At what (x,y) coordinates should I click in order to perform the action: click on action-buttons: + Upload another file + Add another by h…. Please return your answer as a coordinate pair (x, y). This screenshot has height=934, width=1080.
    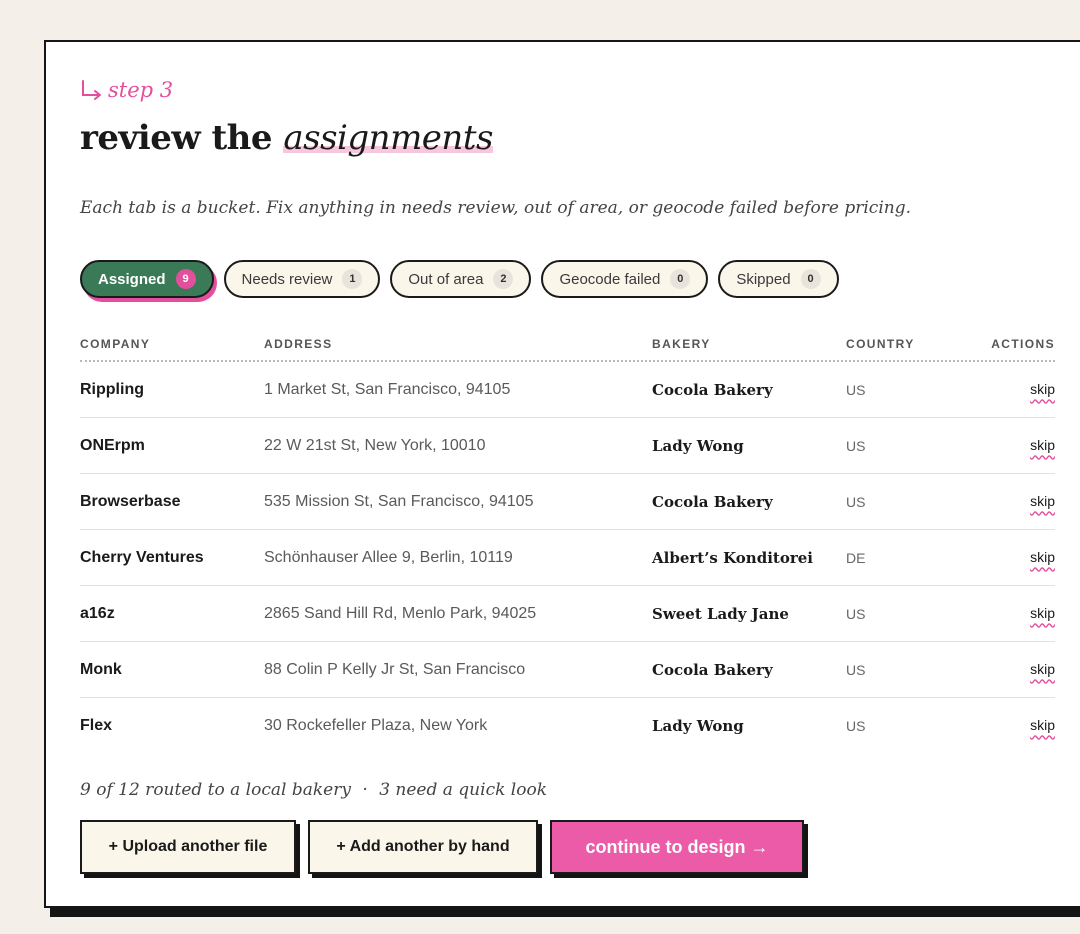
    Looking at the image, I should click on (442, 847).